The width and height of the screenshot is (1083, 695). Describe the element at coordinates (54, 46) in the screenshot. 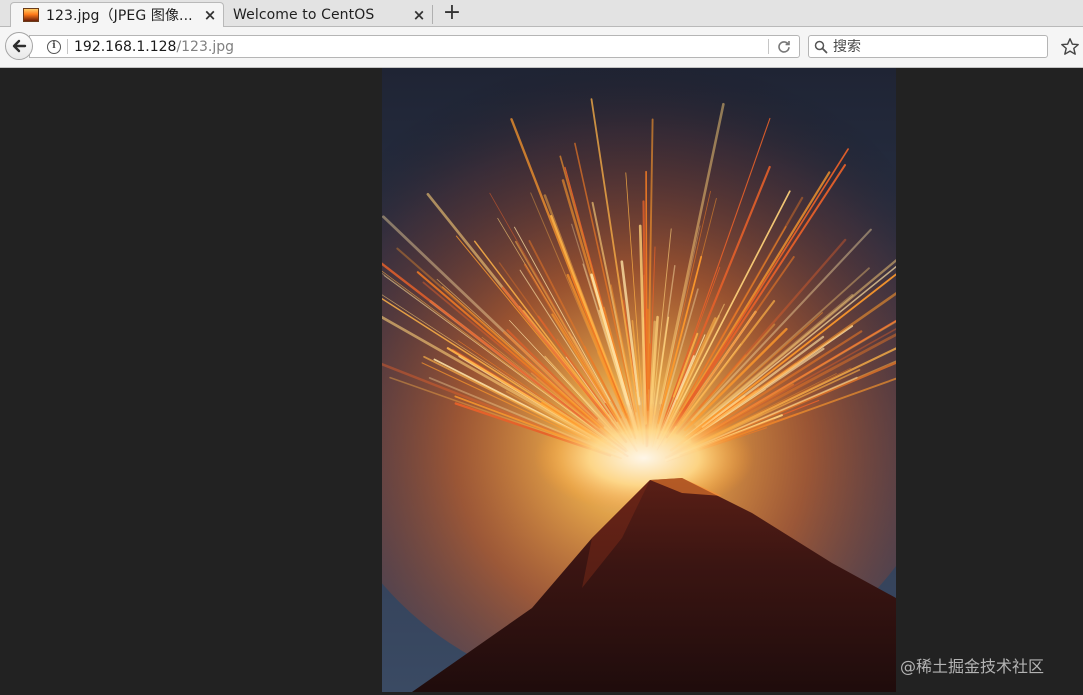

I see `site-info-icon: i` at that location.